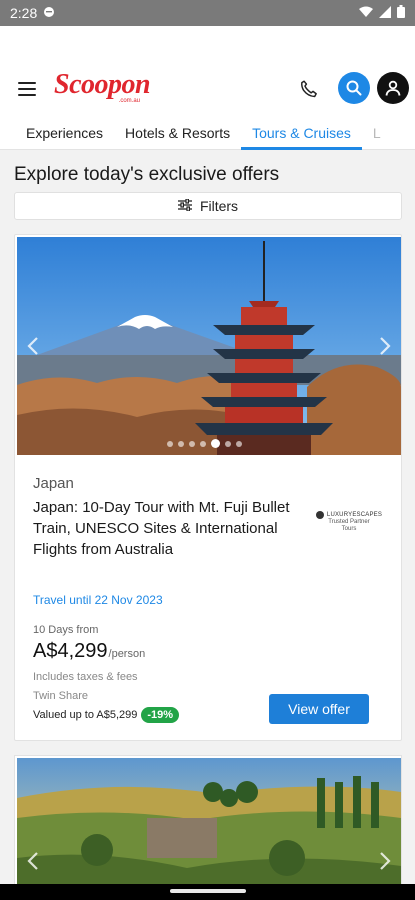 The image size is (415, 900). I want to click on sliders-icon, so click(184, 206).